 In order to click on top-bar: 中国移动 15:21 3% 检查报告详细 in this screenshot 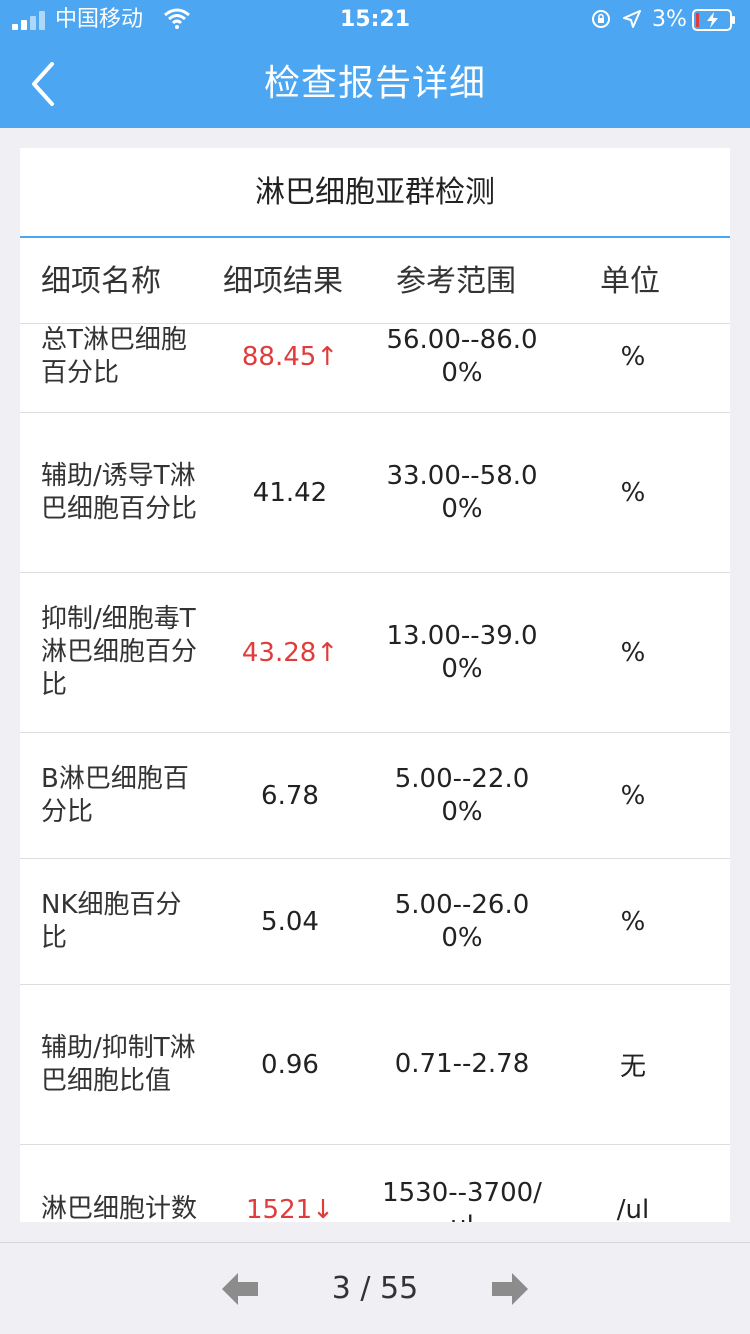, I will do `click(375, 64)`.